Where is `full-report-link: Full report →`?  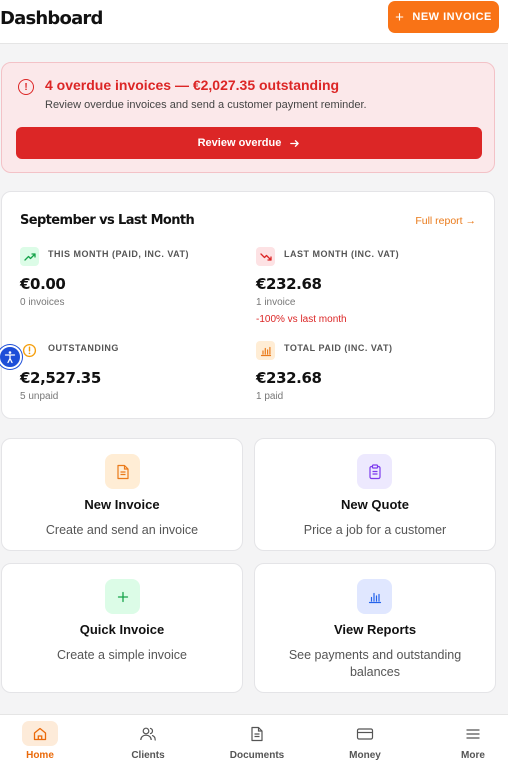
full-report-link: Full report → is located at coordinates (445, 221).